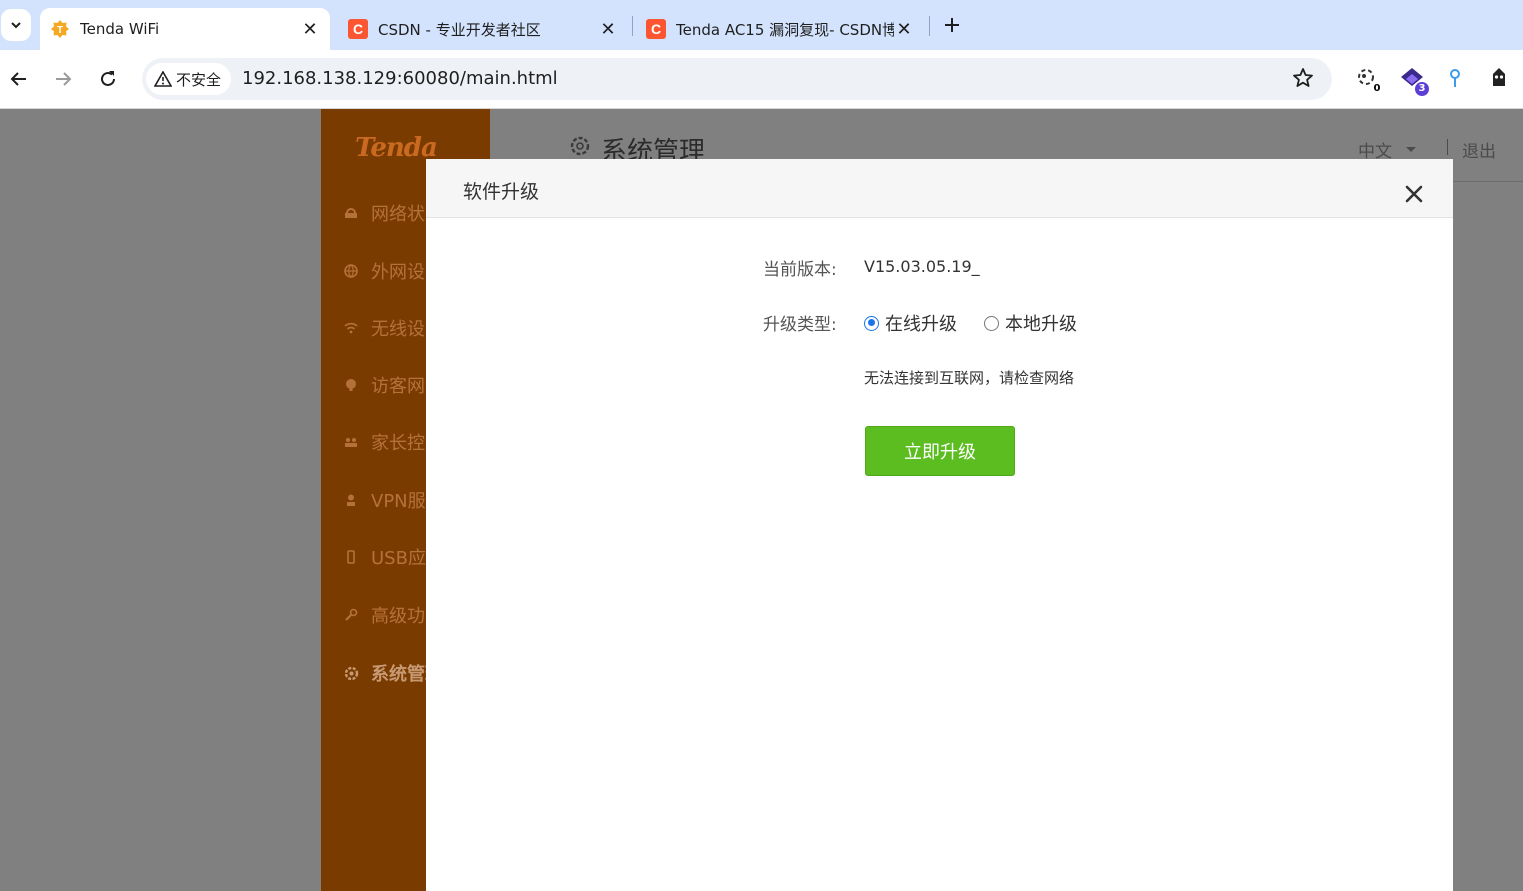 Image resolution: width=1523 pixels, height=891 pixels. I want to click on reload-icon, so click(108, 78).